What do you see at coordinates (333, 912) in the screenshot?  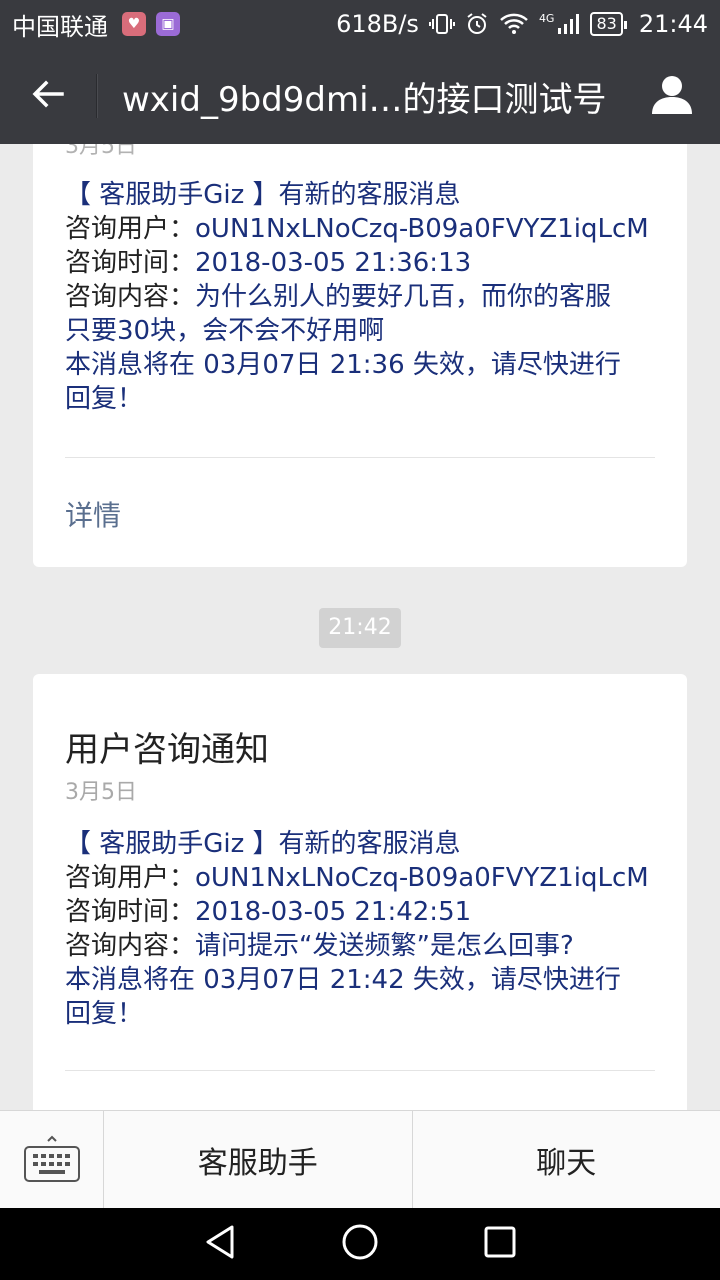 I see `time-value: 2018-03-05 21:42:51` at bounding box center [333, 912].